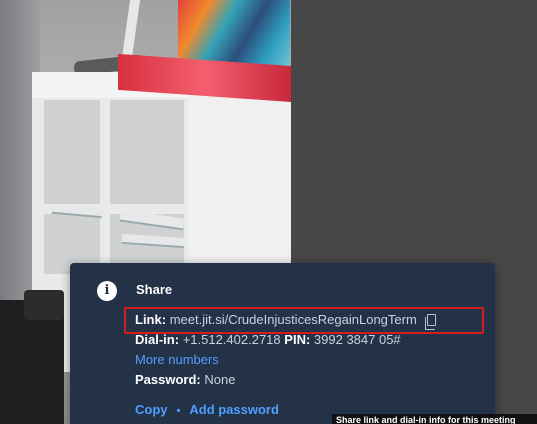 The image size is (537, 424). I want to click on password-row: Password: None, so click(185, 379).